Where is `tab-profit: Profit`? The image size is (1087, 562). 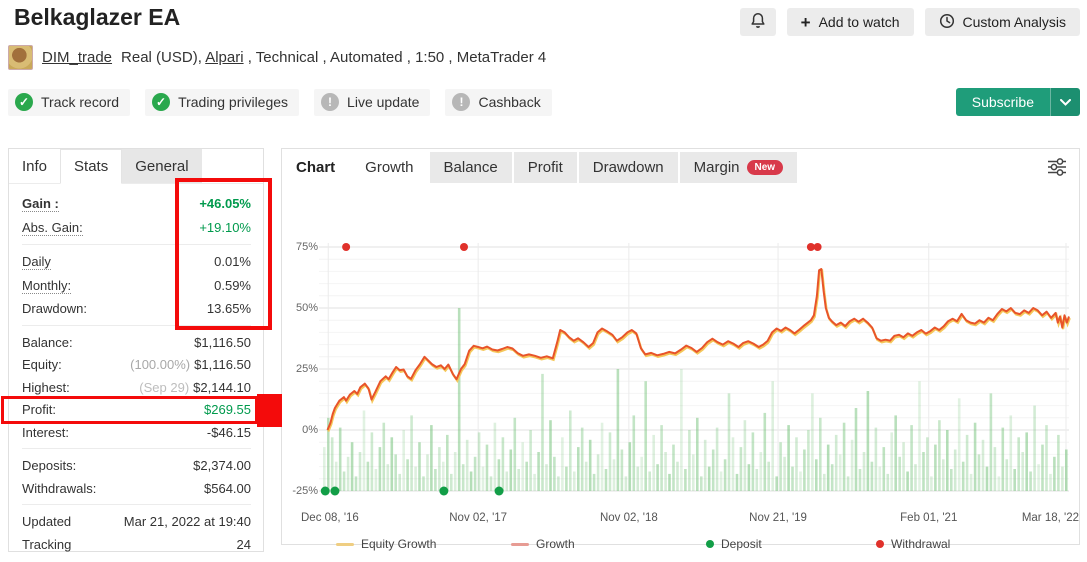
tab-profit: Profit is located at coordinates (545, 167).